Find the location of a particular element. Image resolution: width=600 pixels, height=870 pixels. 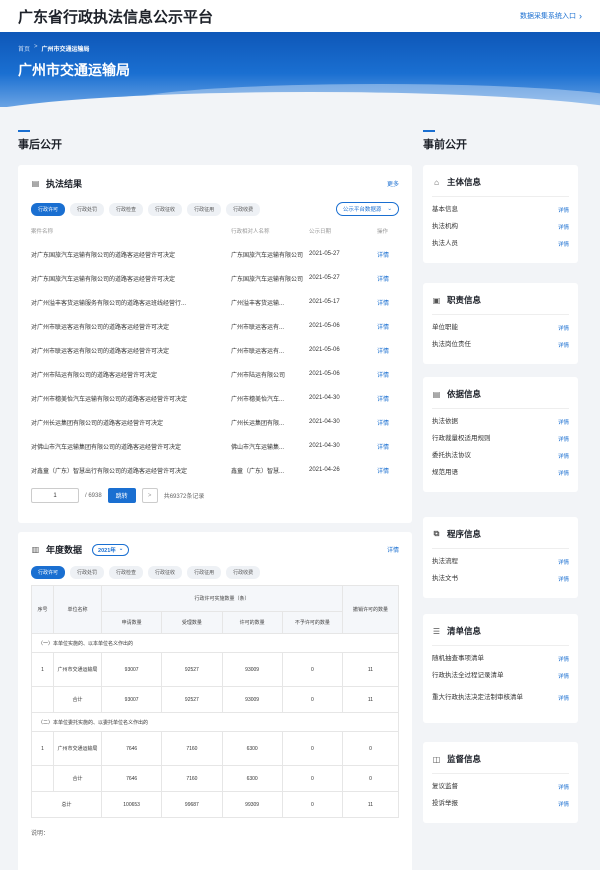

tab-annual-4: 行政征用 is located at coordinates (204, 572).